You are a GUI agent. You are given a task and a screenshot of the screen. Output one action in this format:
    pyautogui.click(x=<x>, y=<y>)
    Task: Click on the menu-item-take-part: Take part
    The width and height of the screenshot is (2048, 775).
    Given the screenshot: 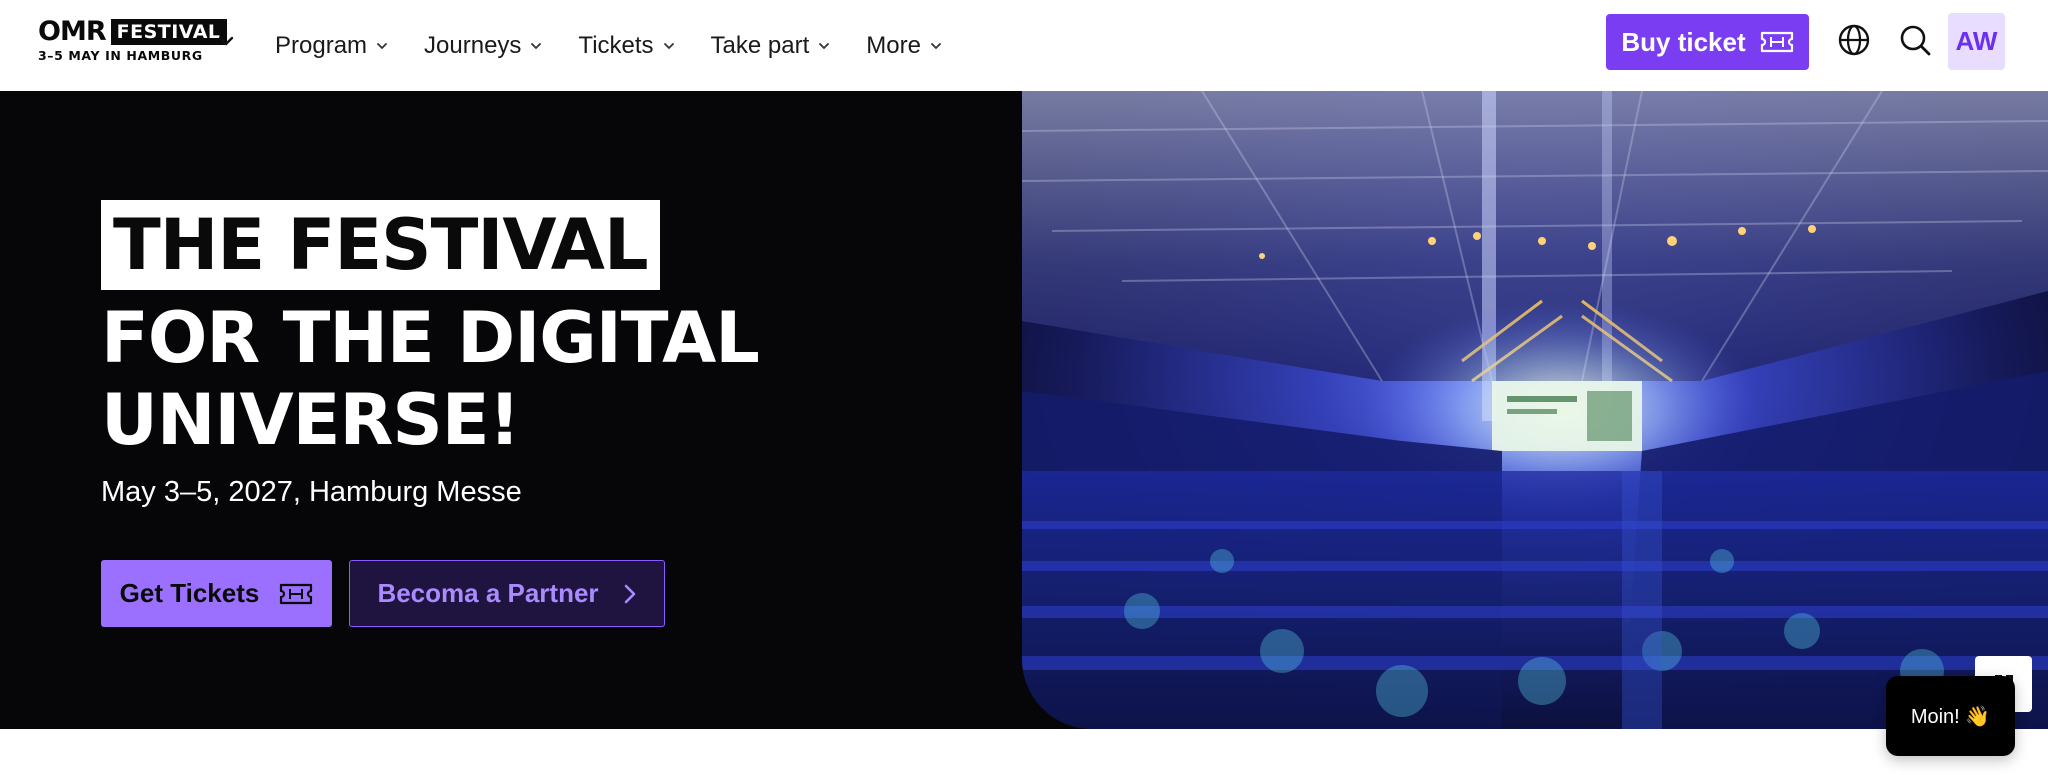 What is the action you would take?
    pyautogui.click(x=771, y=46)
    